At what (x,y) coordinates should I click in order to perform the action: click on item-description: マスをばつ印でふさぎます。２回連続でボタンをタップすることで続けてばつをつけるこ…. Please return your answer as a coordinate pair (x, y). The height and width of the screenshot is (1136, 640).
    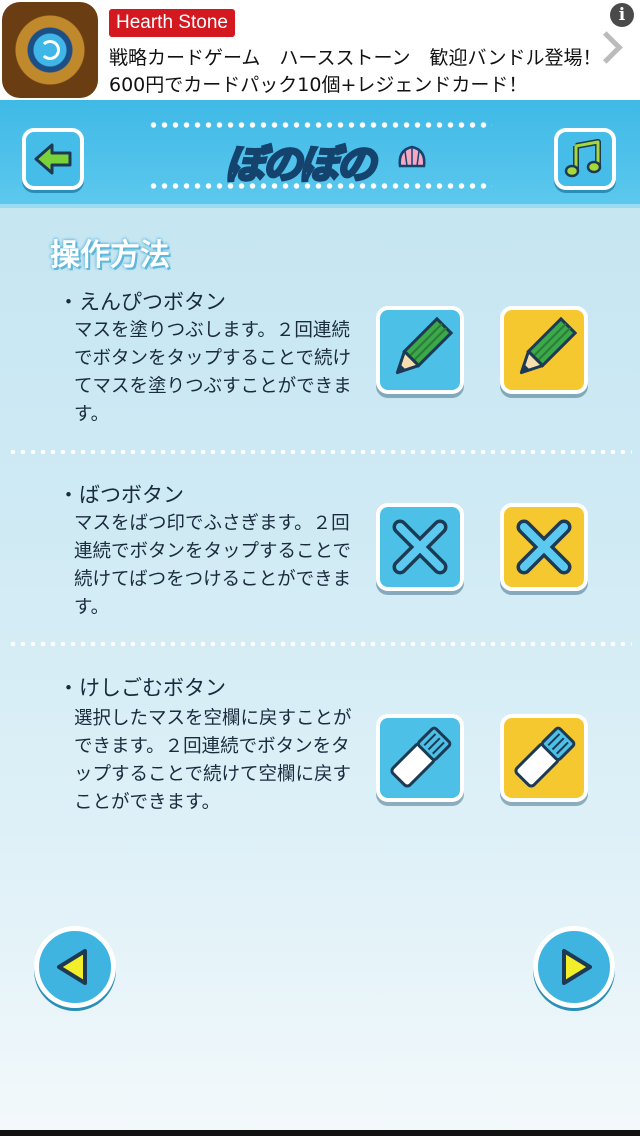
    Looking at the image, I should click on (213, 565).